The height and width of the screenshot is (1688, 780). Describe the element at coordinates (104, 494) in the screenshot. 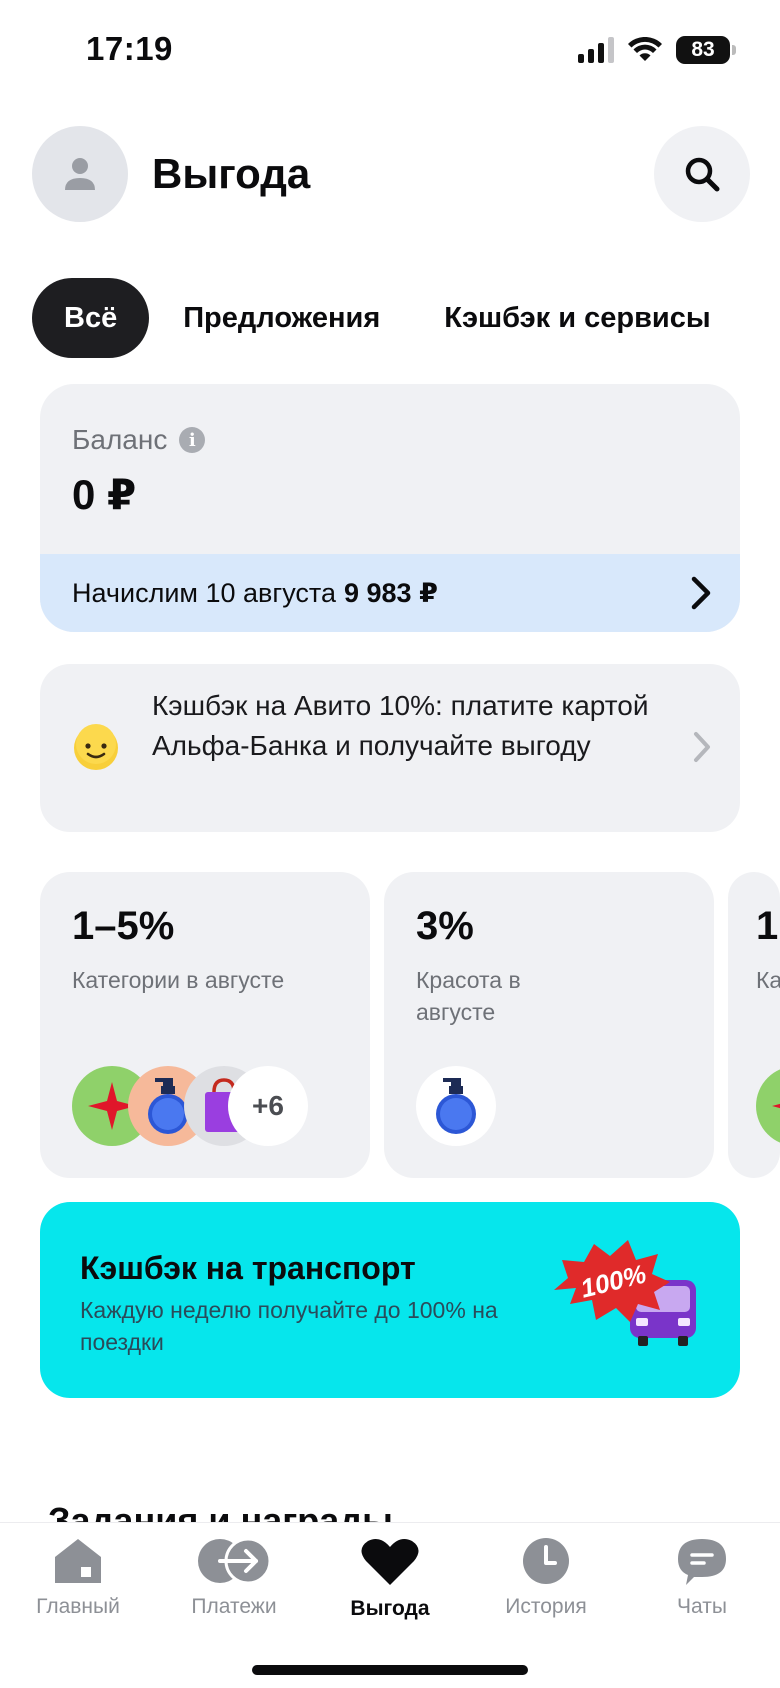

I see `balance-amount: 0 ₽` at that location.